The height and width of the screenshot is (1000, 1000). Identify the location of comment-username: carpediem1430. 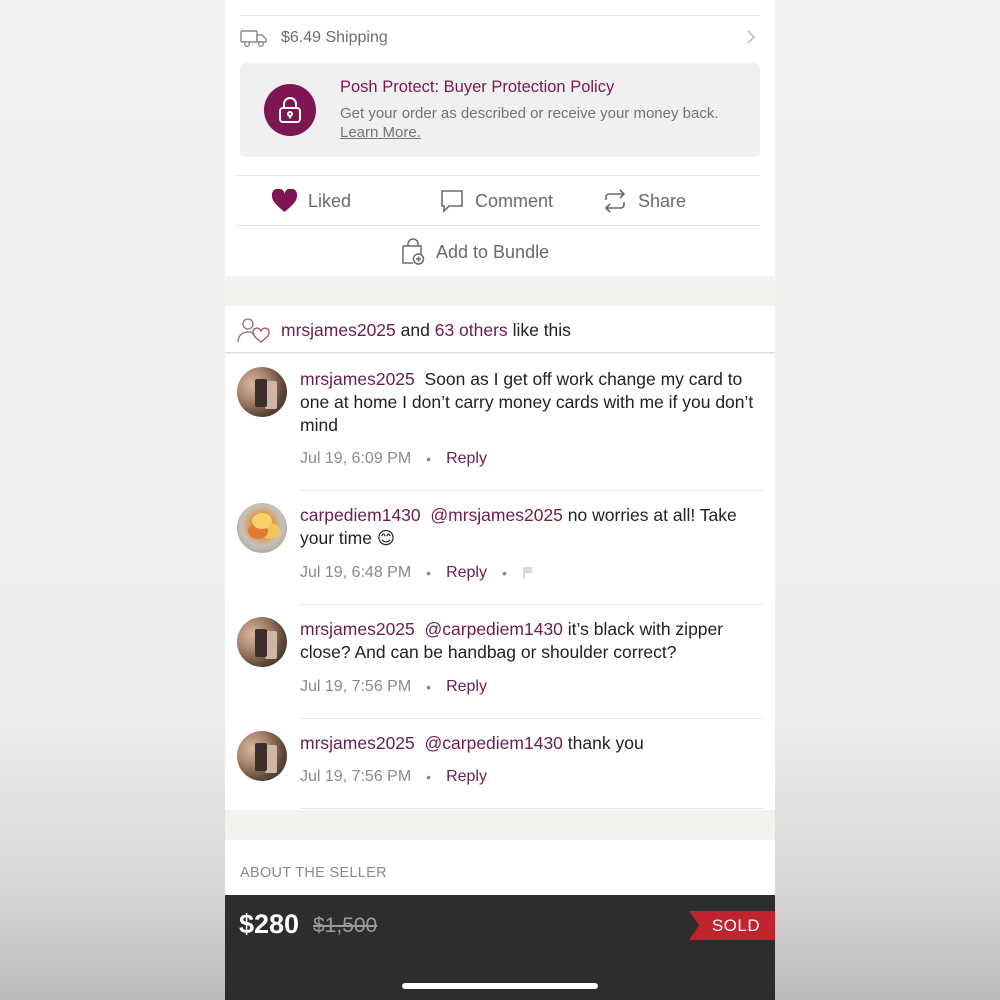
(360, 515).